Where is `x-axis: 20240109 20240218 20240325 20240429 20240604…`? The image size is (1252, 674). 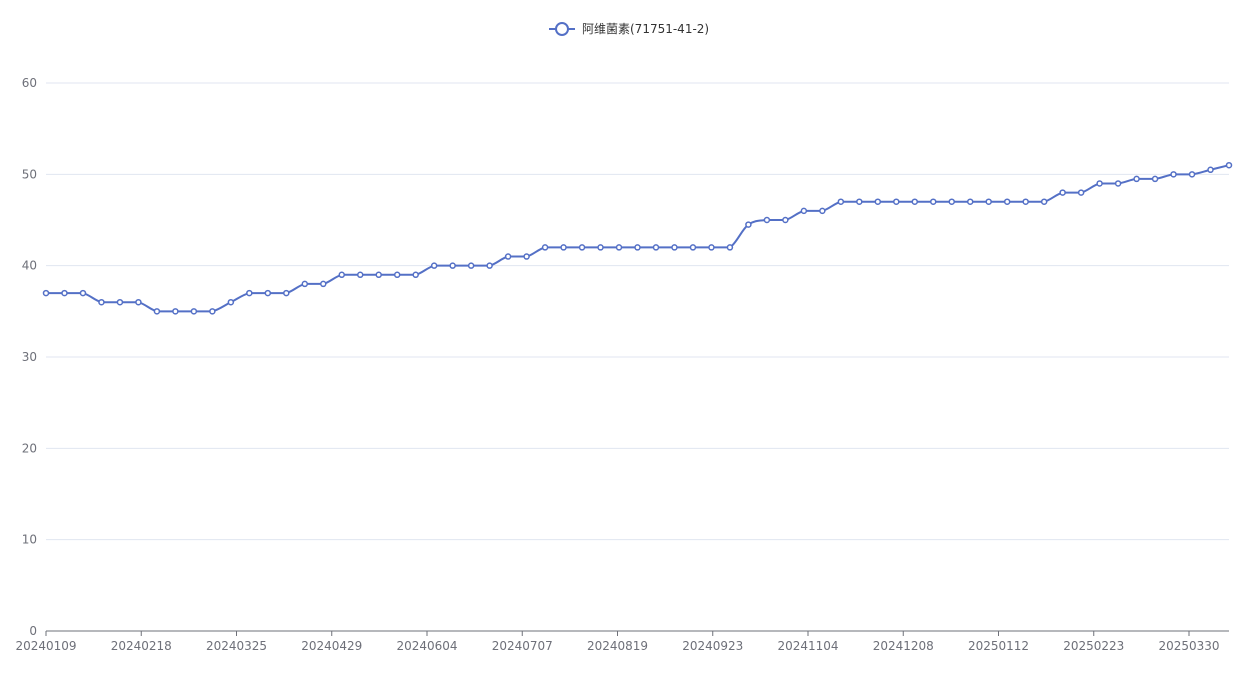 x-axis: 20240109 20240218 20240325 20240429 20240604… is located at coordinates (622, 641).